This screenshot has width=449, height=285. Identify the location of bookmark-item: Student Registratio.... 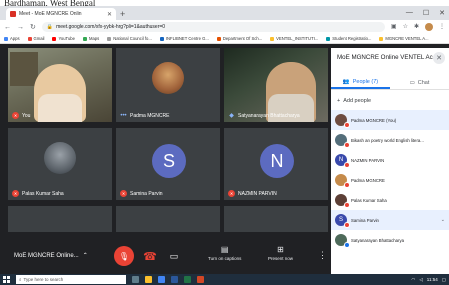
(348, 38).